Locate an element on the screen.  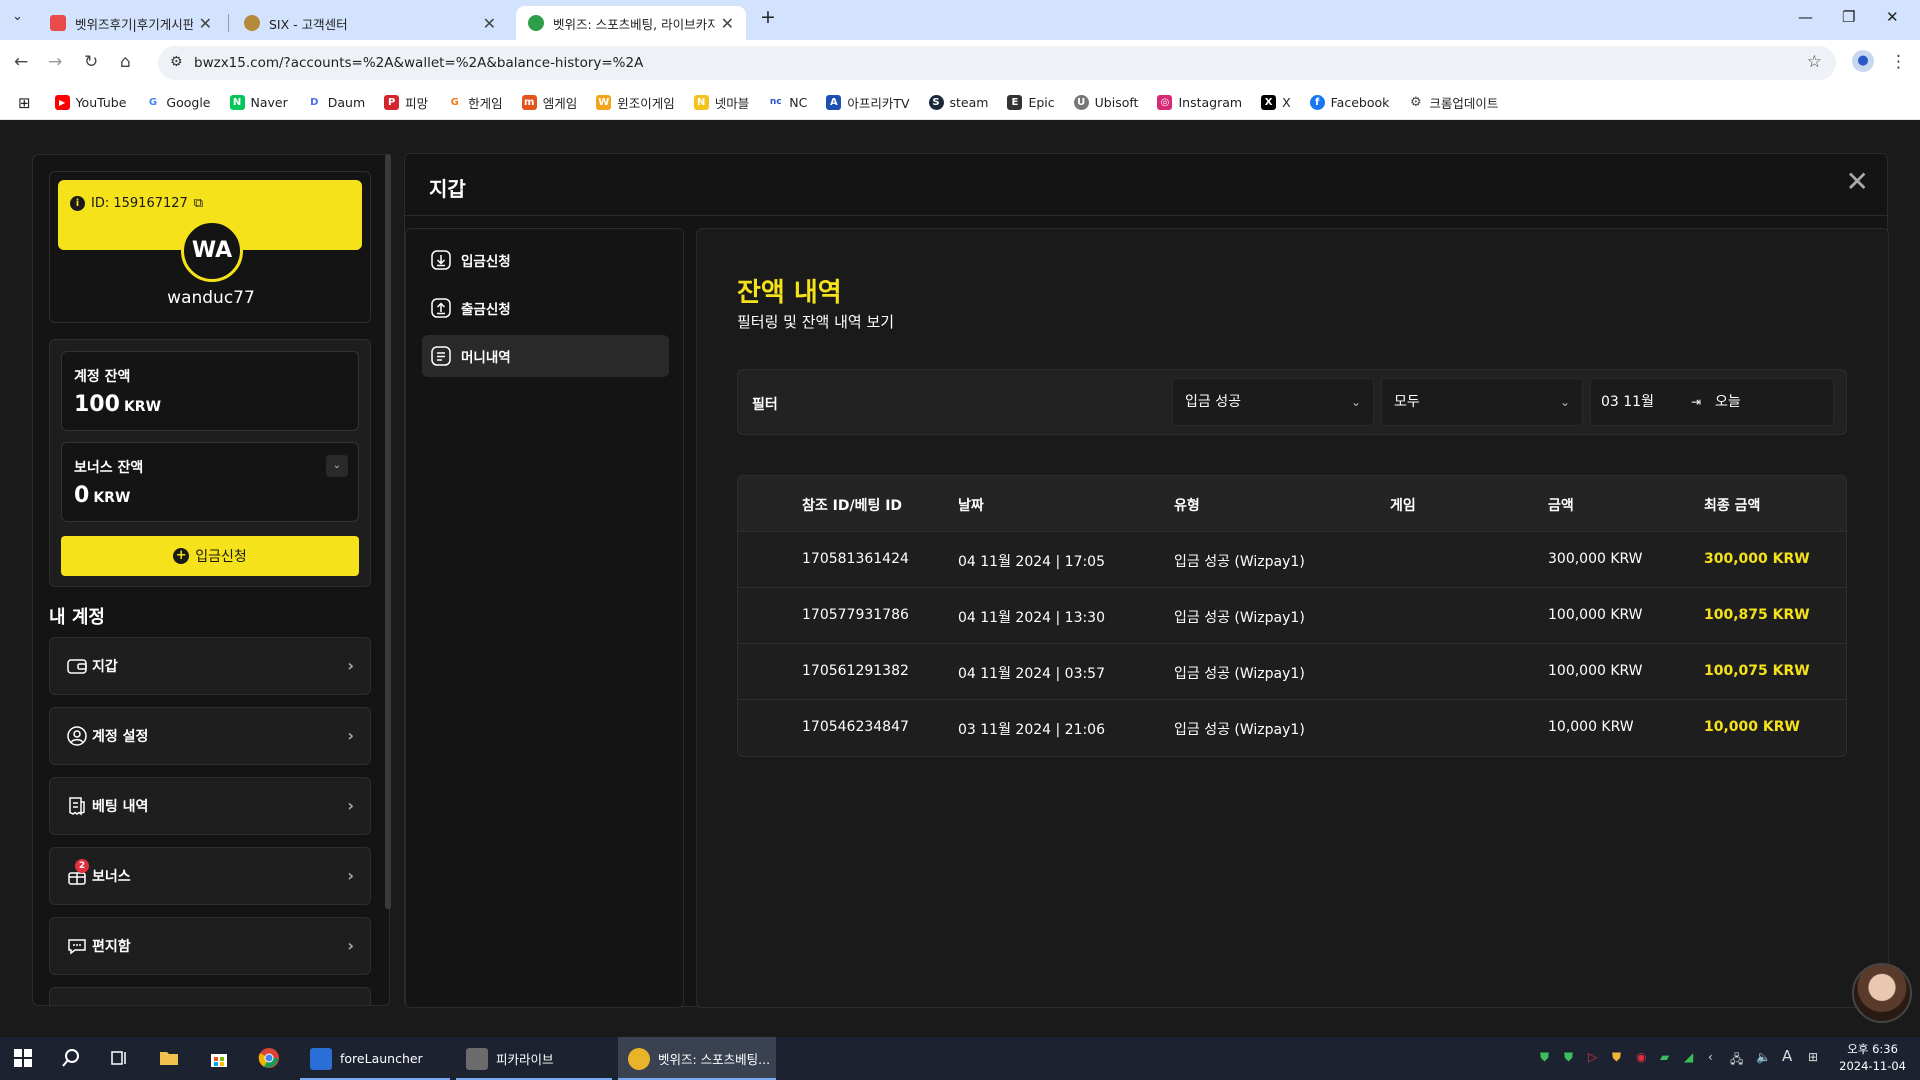
transaction-type-select: 입금 성공 ⌄ is located at coordinates (1273, 402).